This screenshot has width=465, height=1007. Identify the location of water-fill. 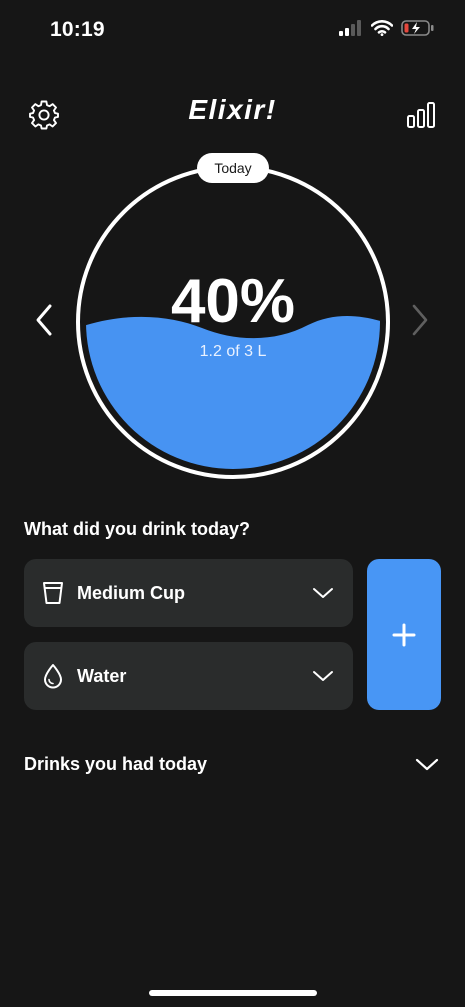
(233, 392).